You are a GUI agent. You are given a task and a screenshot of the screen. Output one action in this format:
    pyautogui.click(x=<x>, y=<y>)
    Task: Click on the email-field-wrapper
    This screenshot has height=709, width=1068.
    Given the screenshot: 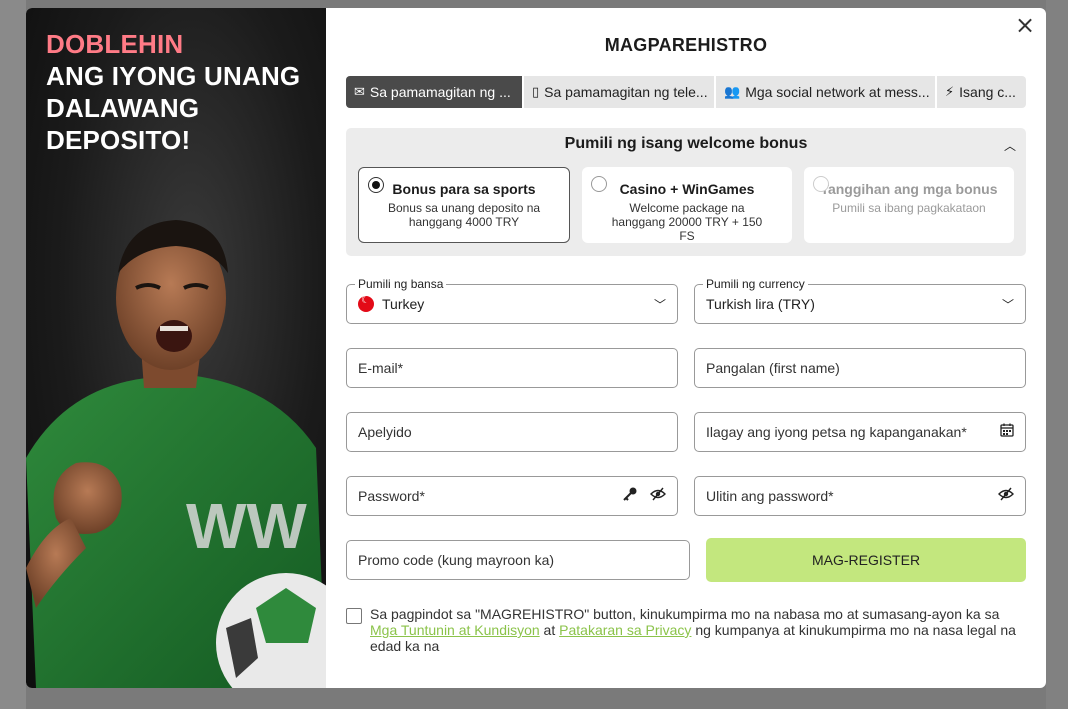 What is the action you would take?
    pyautogui.click(x=512, y=368)
    